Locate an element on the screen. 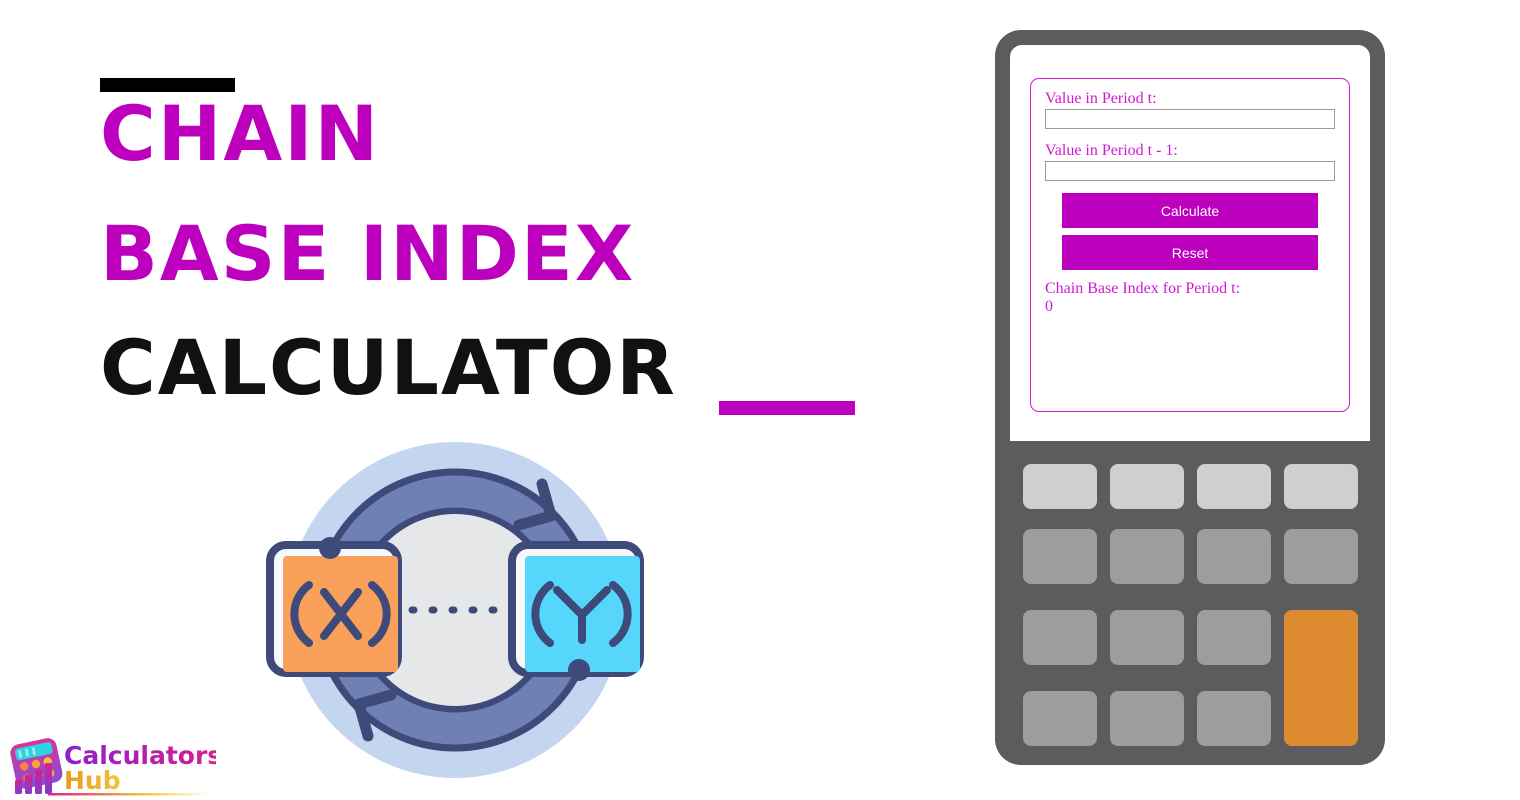 This screenshot has height=800, width=1520. title-bottom-rule is located at coordinates (787, 408).